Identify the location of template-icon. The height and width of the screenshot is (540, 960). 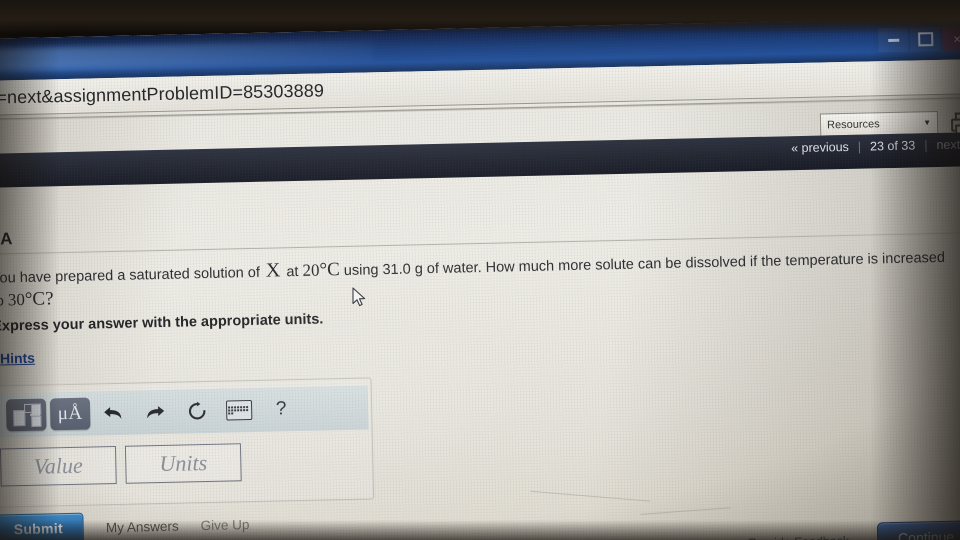
(27, 415).